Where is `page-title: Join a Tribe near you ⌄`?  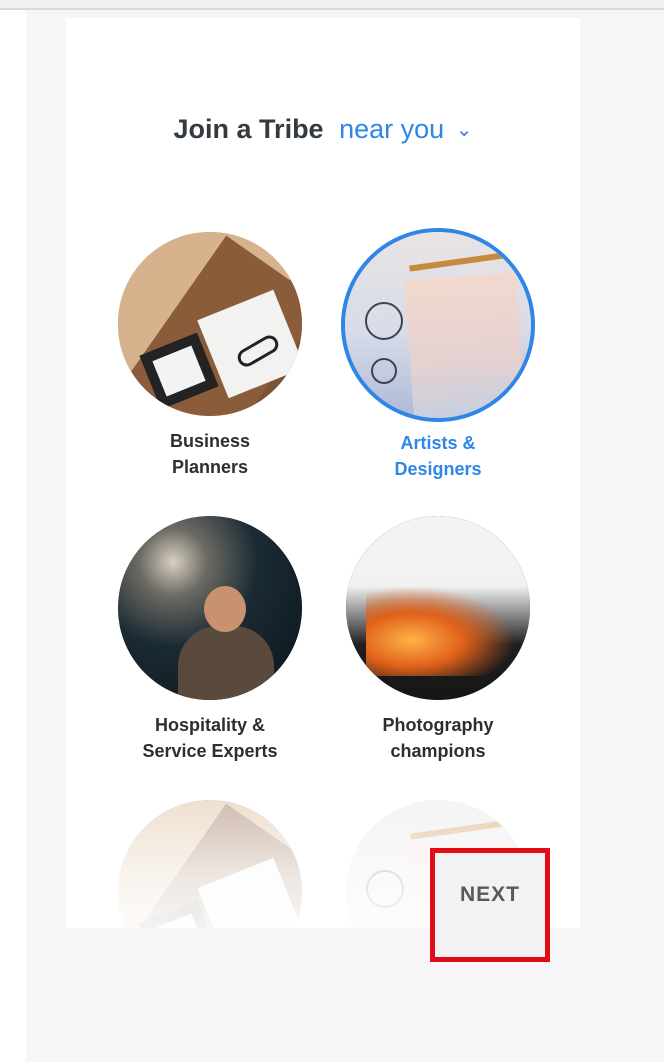 page-title: Join a Tribe near you ⌄ is located at coordinates (323, 129).